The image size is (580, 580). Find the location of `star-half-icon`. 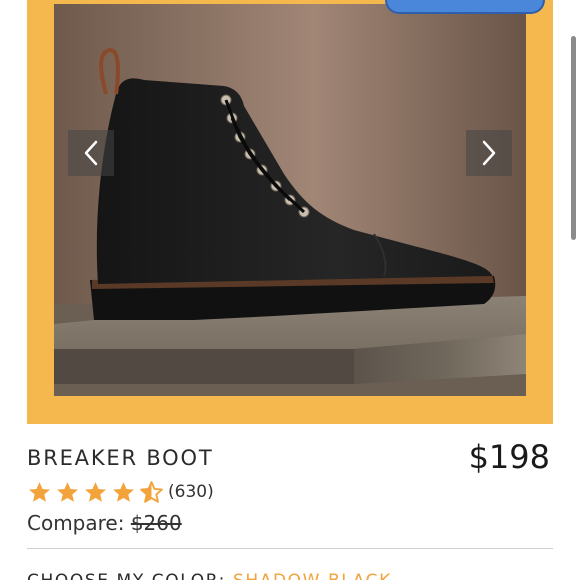

star-half-icon is located at coordinates (151, 491).